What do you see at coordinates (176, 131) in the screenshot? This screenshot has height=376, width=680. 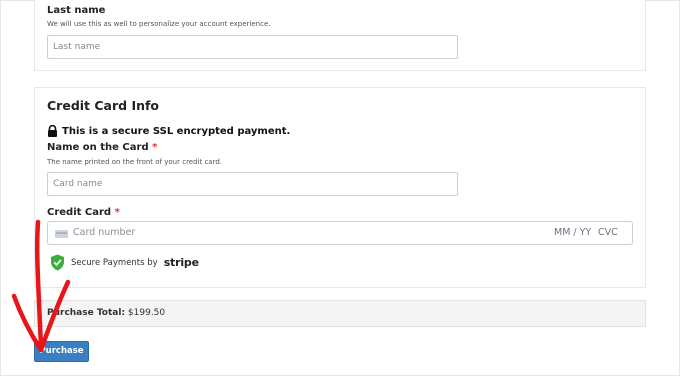 I see `secure-notice-text: This is a secure SSL encrypted payment.` at bounding box center [176, 131].